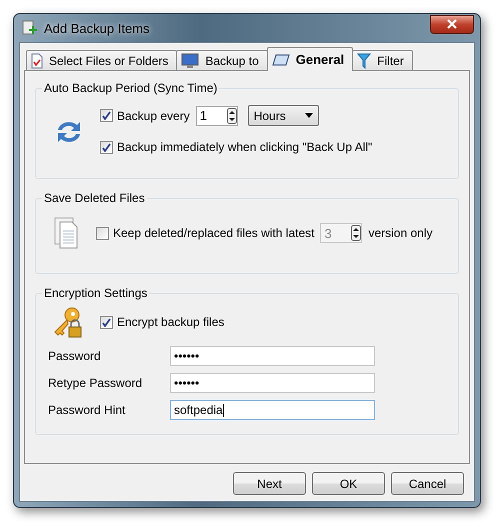 This screenshot has width=502, height=528. Describe the element at coordinates (272, 410) in the screenshot. I see `text-field: softpedia` at that location.